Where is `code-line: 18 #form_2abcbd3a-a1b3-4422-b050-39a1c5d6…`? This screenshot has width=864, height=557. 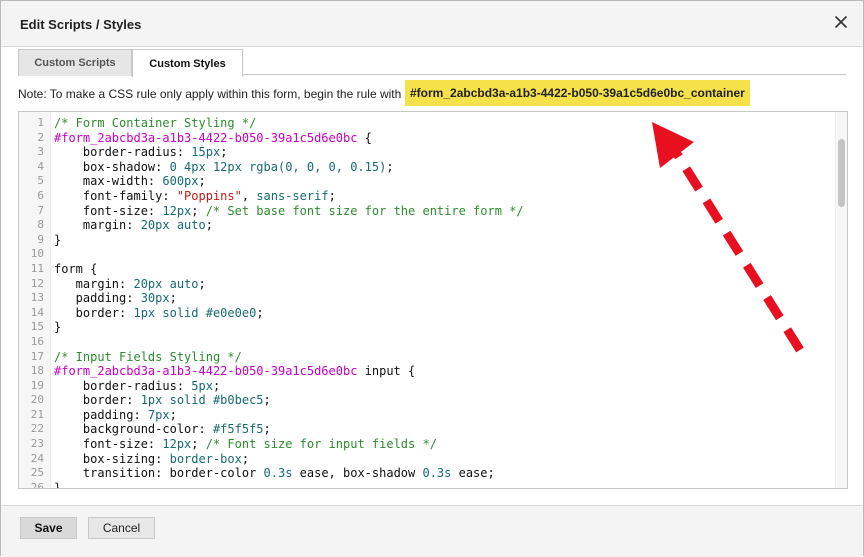 code-line: 18 #form_2abcbd3a-a1b3-4422-b050-39a1c5d6… is located at coordinates (433, 371).